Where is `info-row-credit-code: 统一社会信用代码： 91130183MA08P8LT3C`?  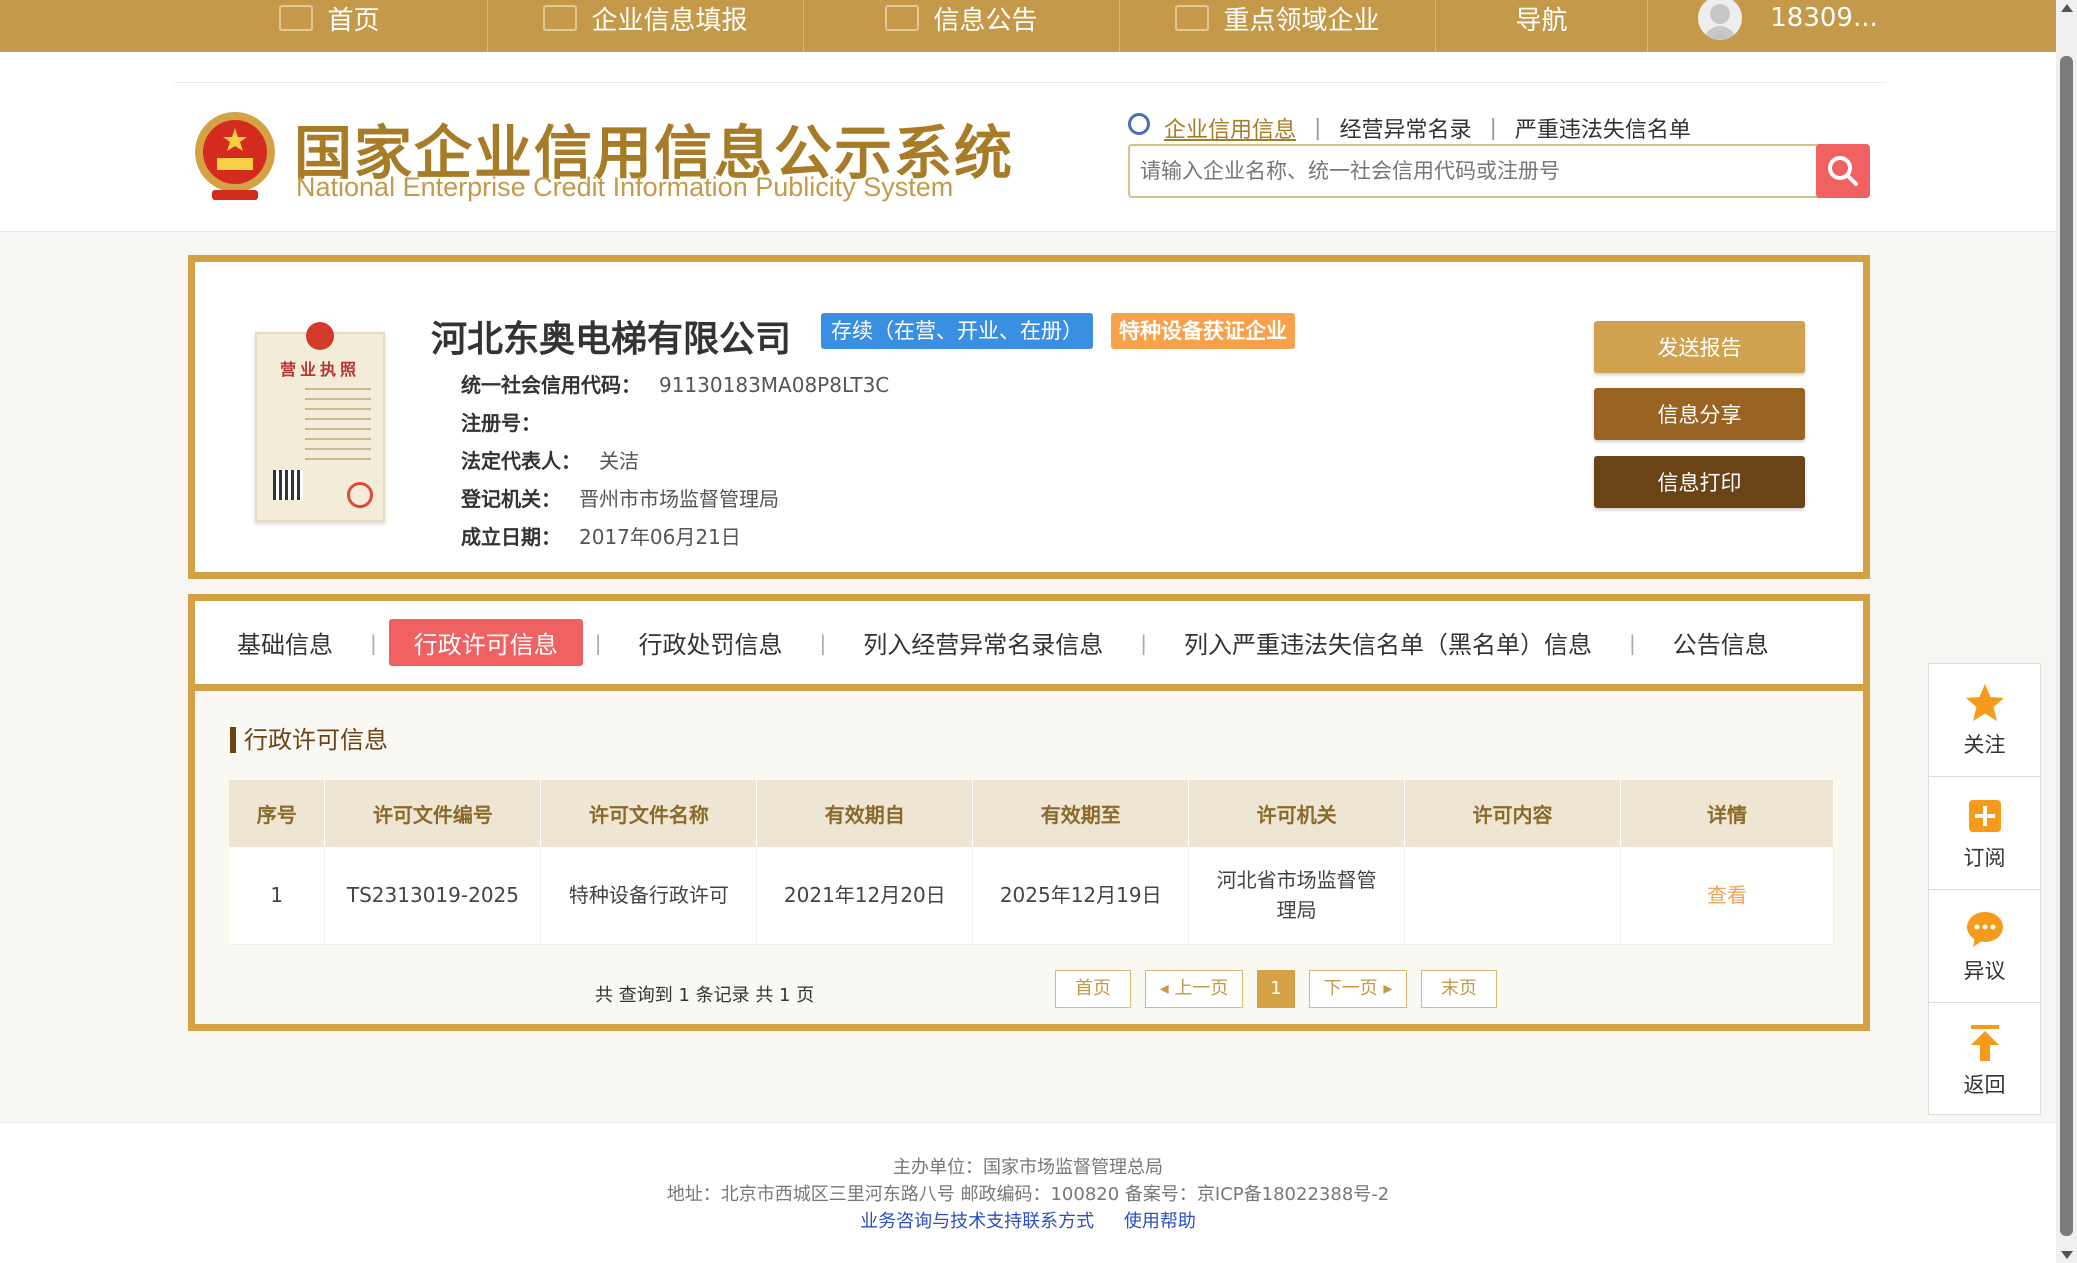 info-row-credit-code: 统一社会信用代码： 91130183MA08P8LT3C is located at coordinates (675, 385).